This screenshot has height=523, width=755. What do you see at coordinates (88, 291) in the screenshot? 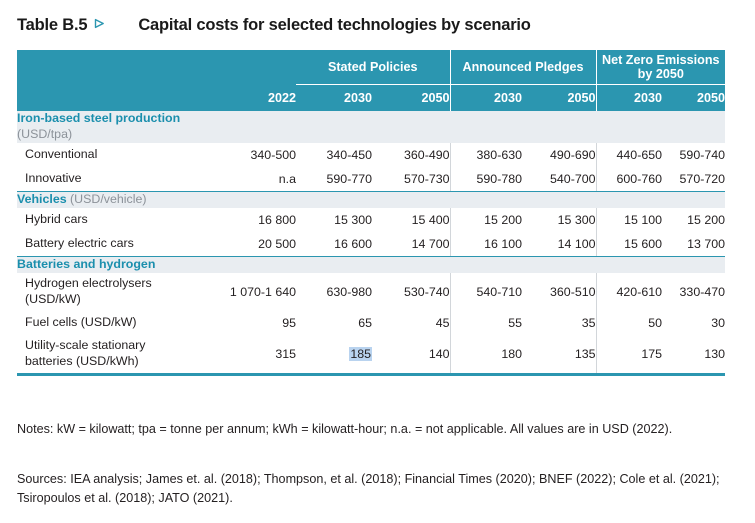
I see `row-label: Hydrogen electrolysers (USD/kW)` at bounding box center [88, 291].